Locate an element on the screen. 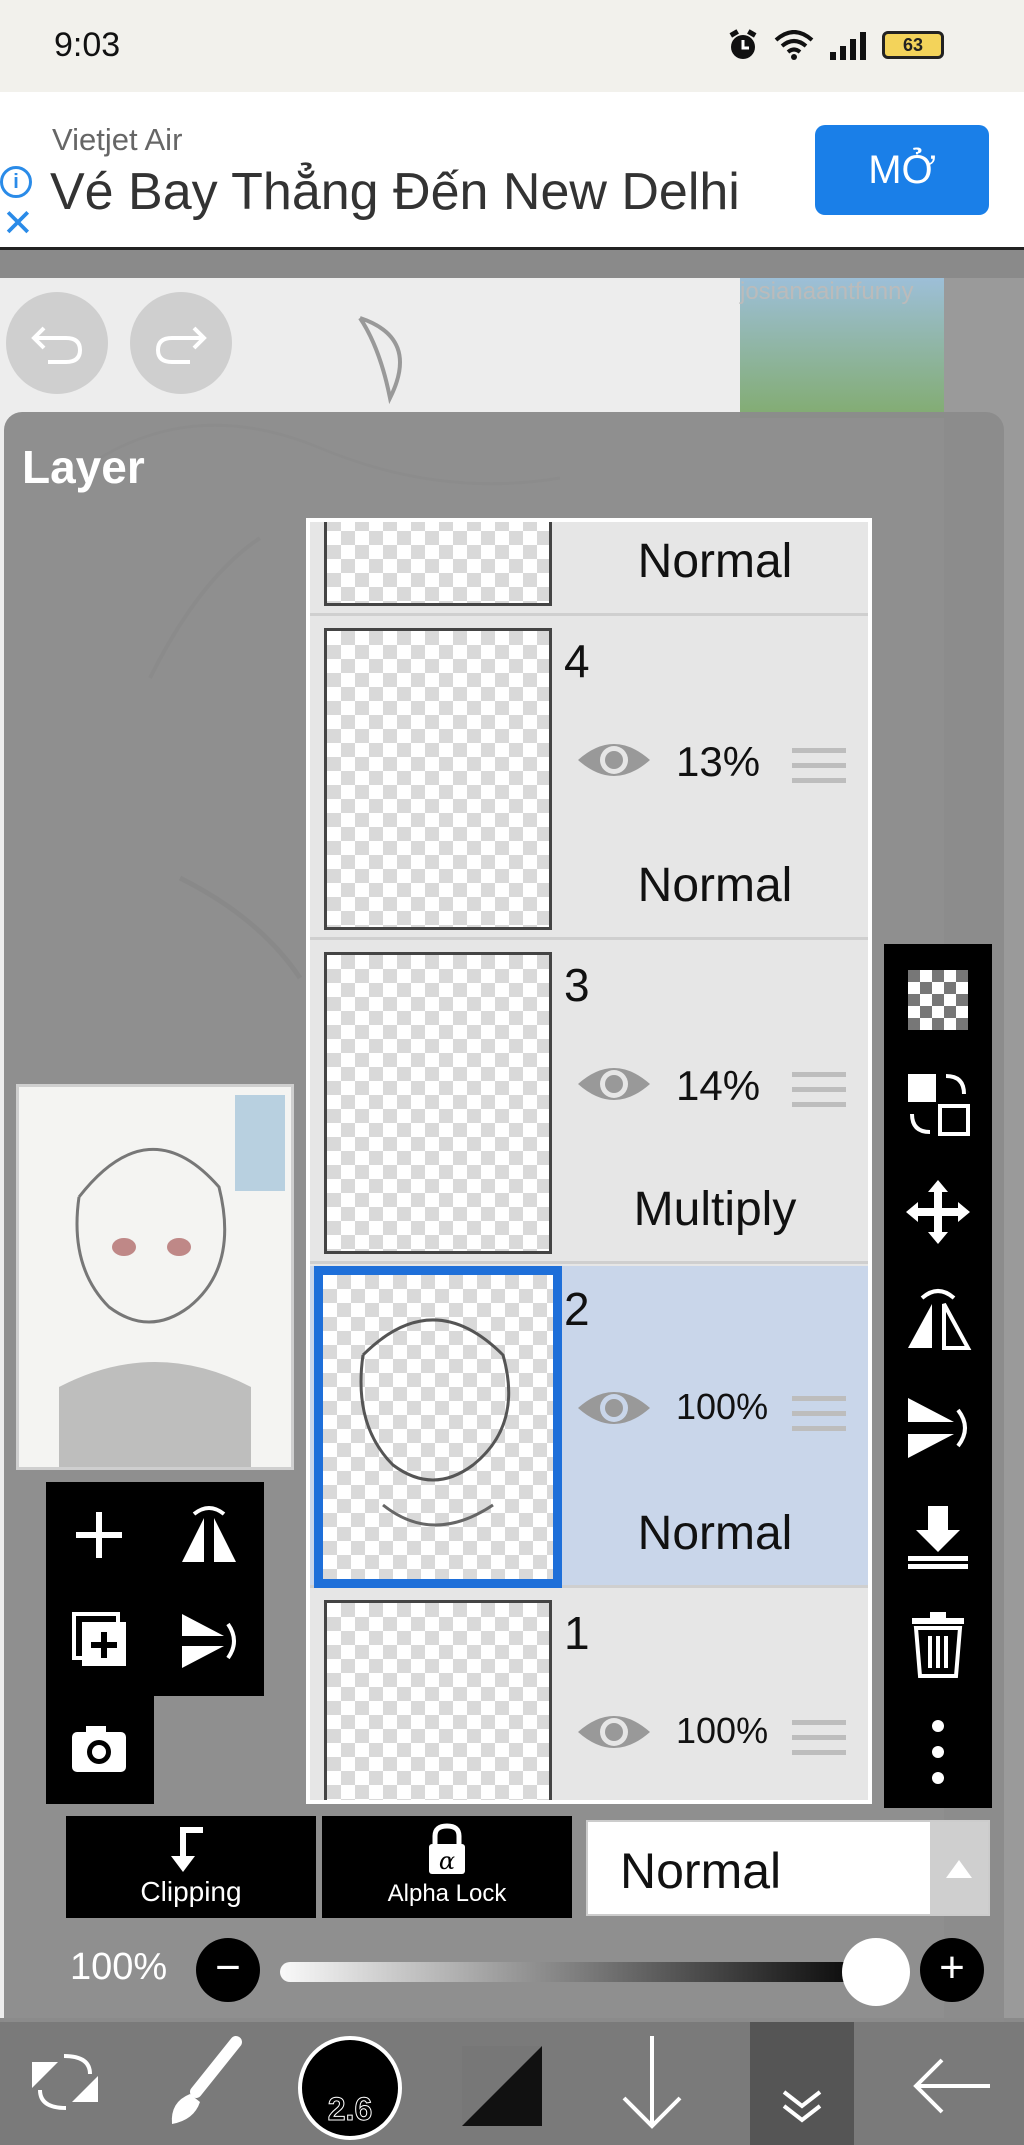  layer-opacity: 13% is located at coordinates (718, 761).